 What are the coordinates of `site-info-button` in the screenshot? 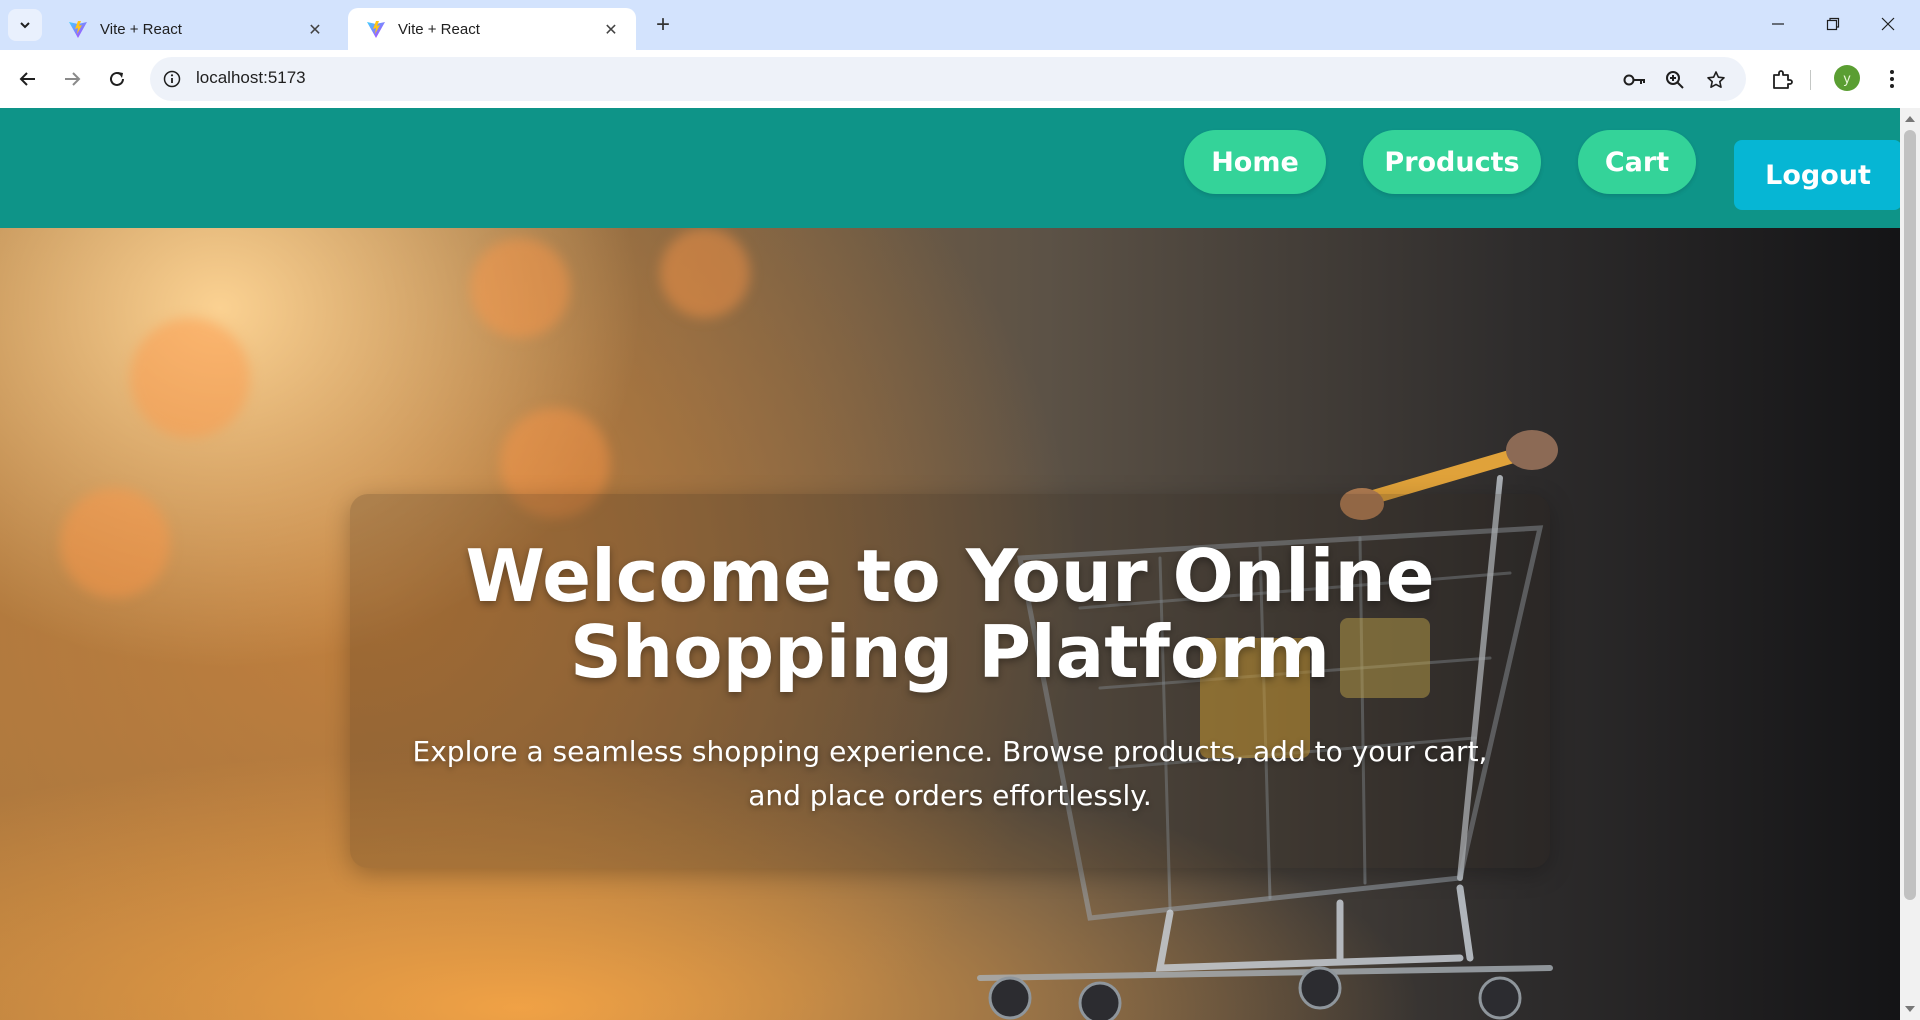 It's located at (172, 79).